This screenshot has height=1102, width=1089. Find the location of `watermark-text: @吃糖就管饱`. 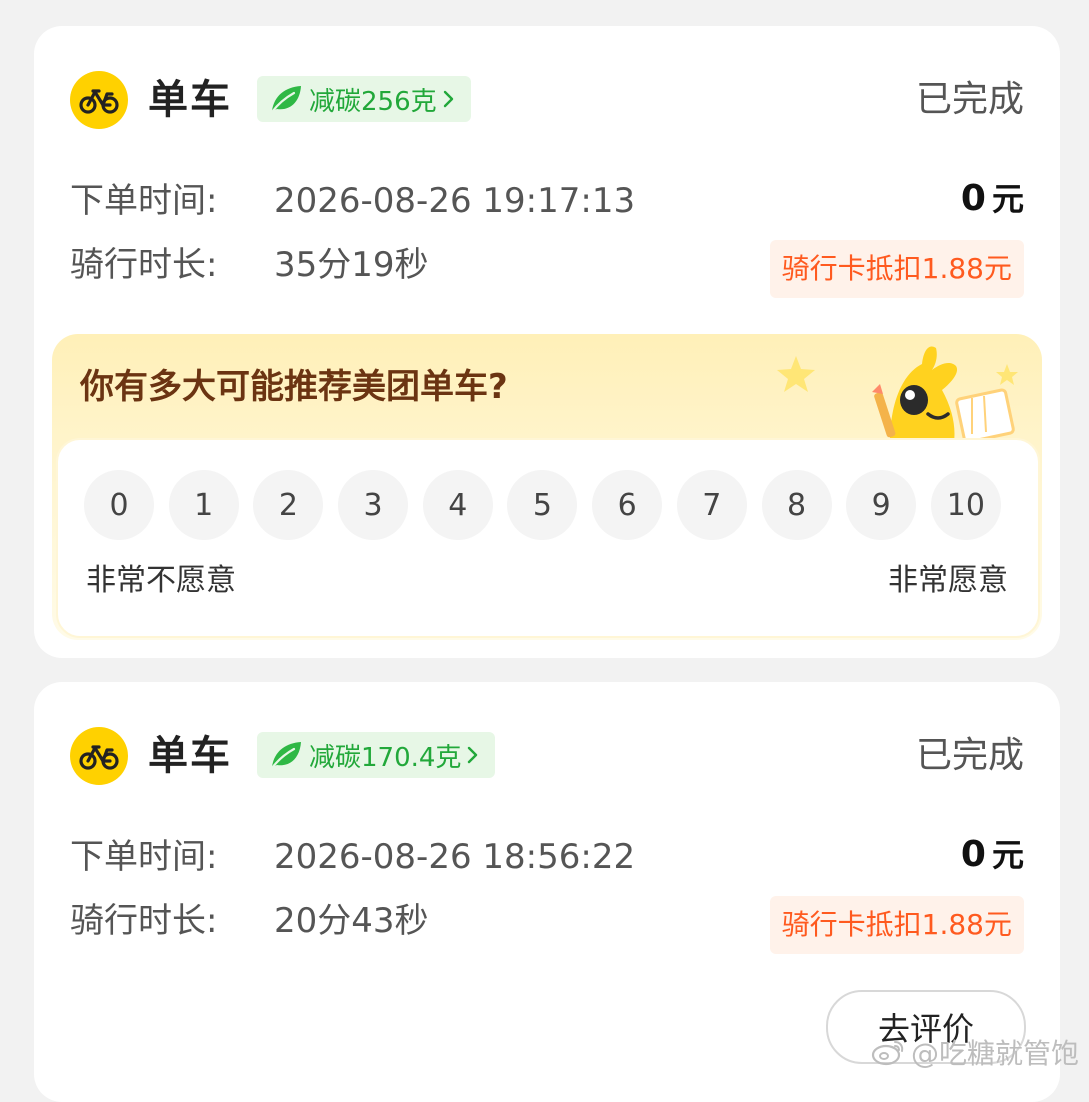

watermark-text: @吃糖就管饱 is located at coordinates (994, 1053).